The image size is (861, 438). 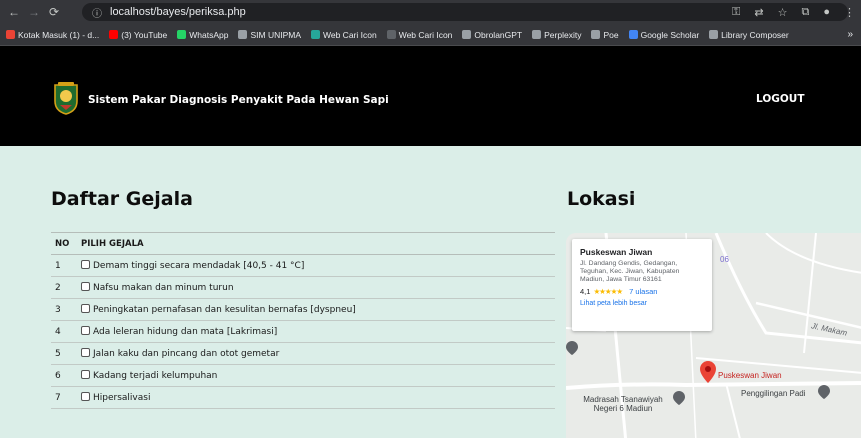 What do you see at coordinates (34, 12) in the screenshot?
I see `forward-icon: →` at bounding box center [34, 12].